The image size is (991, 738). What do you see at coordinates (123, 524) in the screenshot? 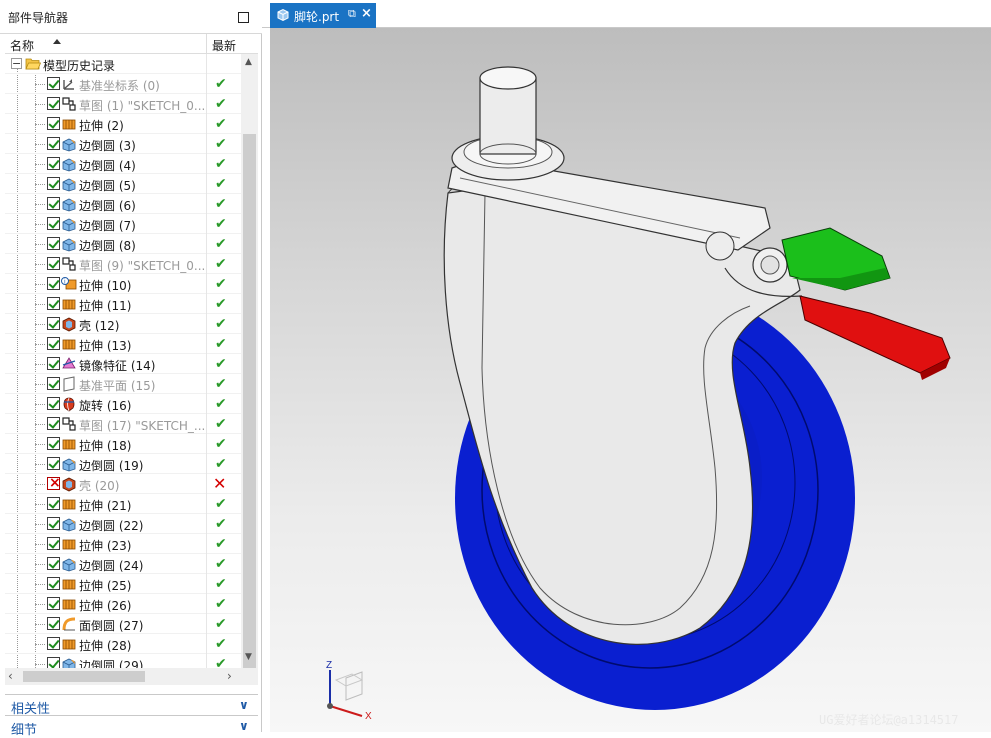
I see `tree-row: 边倒圆 (22) ✔` at bounding box center [123, 524].